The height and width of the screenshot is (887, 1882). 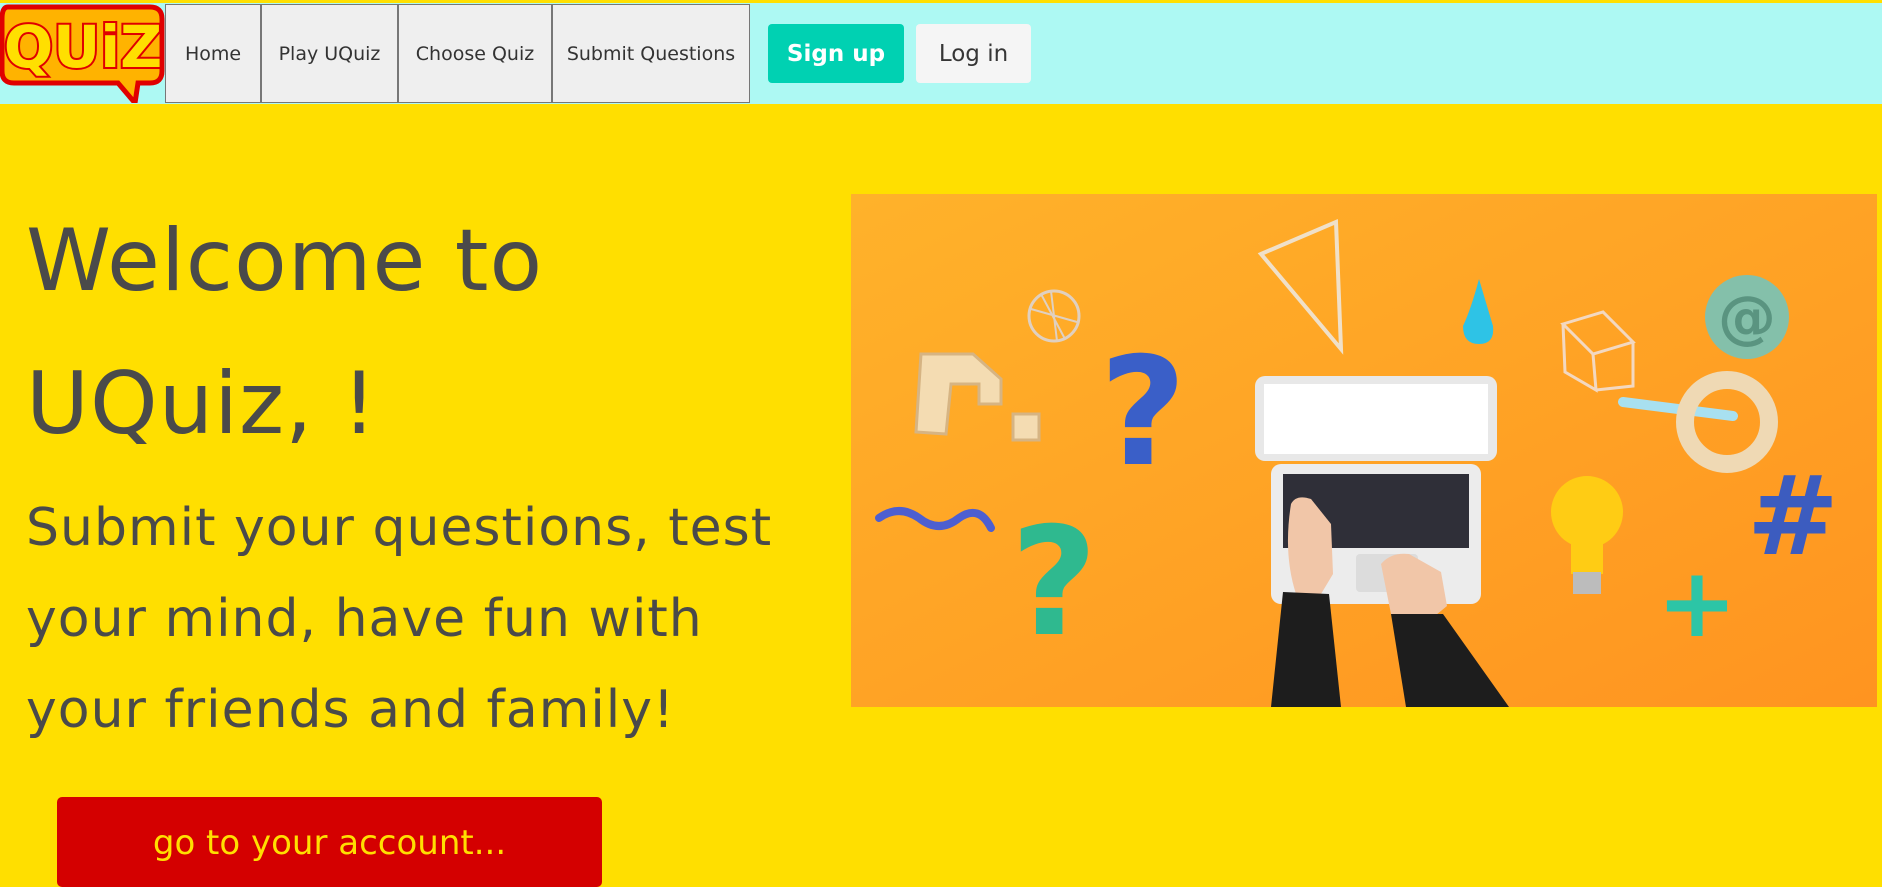 What do you see at coordinates (1053, 583) in the screenshot?
I see `question-mark-green-icon: ?` at bounding box center [1053, 583].